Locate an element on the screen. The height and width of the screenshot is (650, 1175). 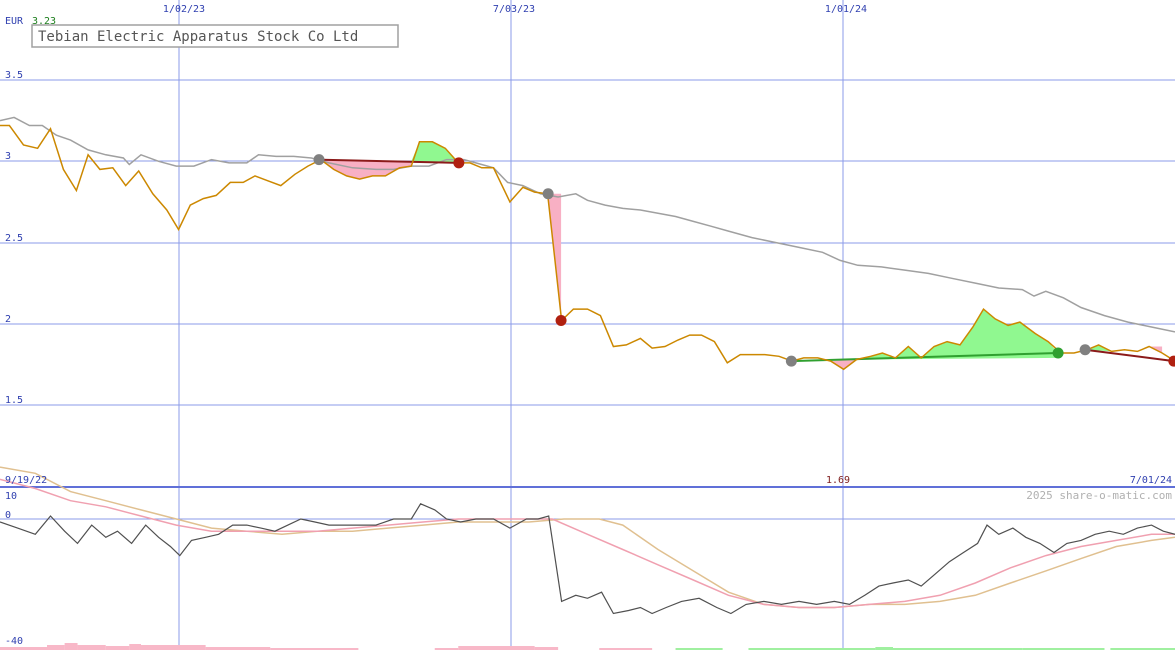
end-date-label: 7/01/24 is located at coordinates (1151, 480).